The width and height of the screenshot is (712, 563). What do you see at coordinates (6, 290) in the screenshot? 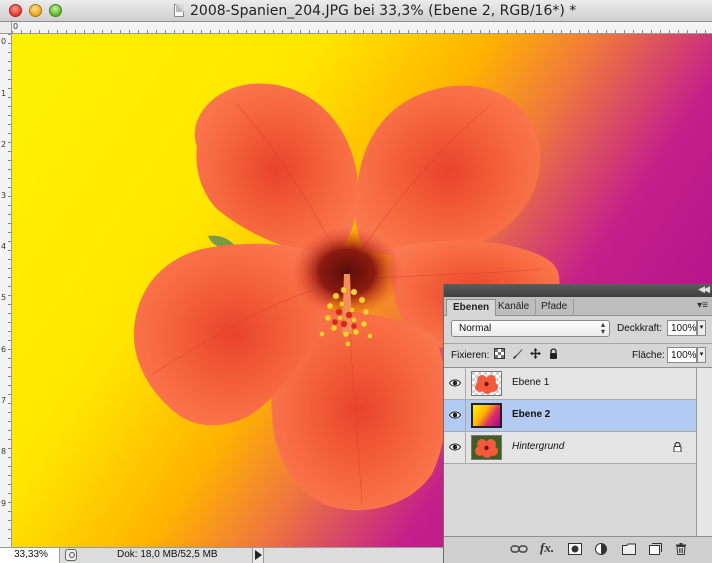
I see `vertical-ruler: 0 1 2 3 4 5 6 7 8 9` at bounding box center [6, 290].